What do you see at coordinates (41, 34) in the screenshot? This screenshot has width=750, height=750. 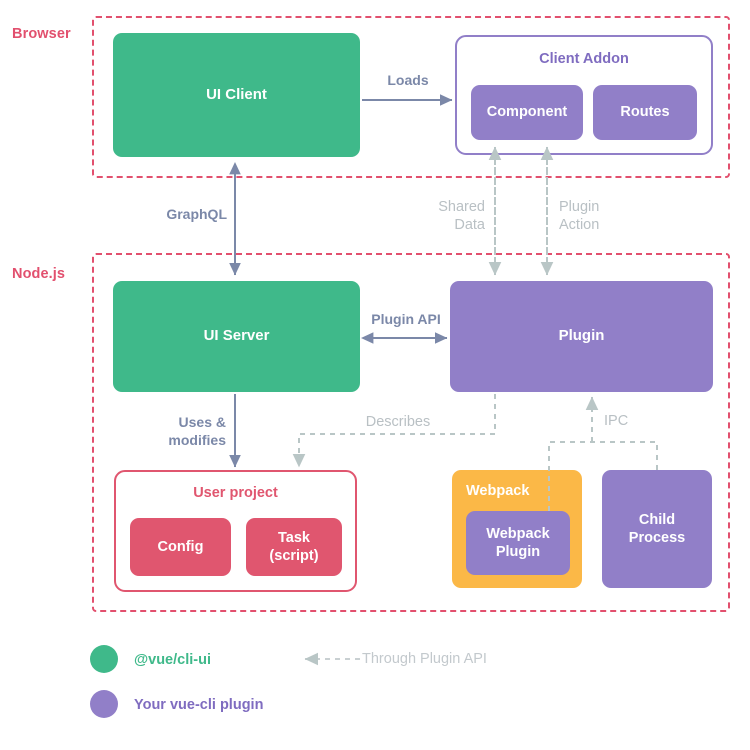 I see `zone-browser-label: Browser` at bounding box center [41, 34].